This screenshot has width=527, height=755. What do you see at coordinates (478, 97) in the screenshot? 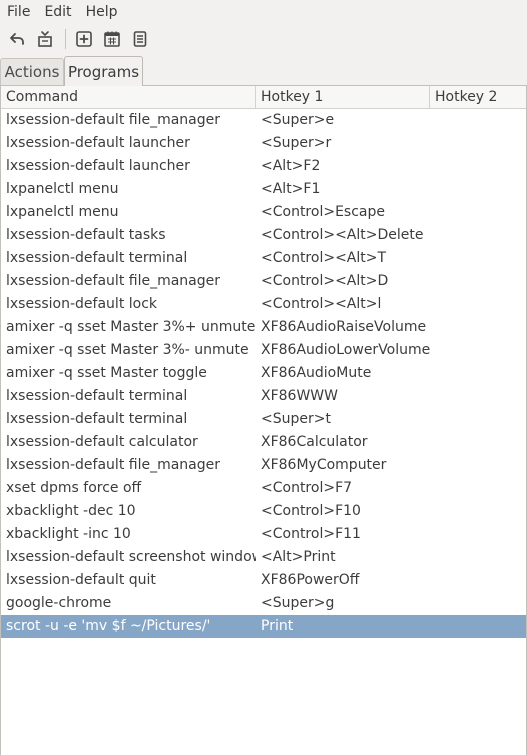
I see `column-header-hotkey2: Hotkey 2` at bounding box center [478, 97].